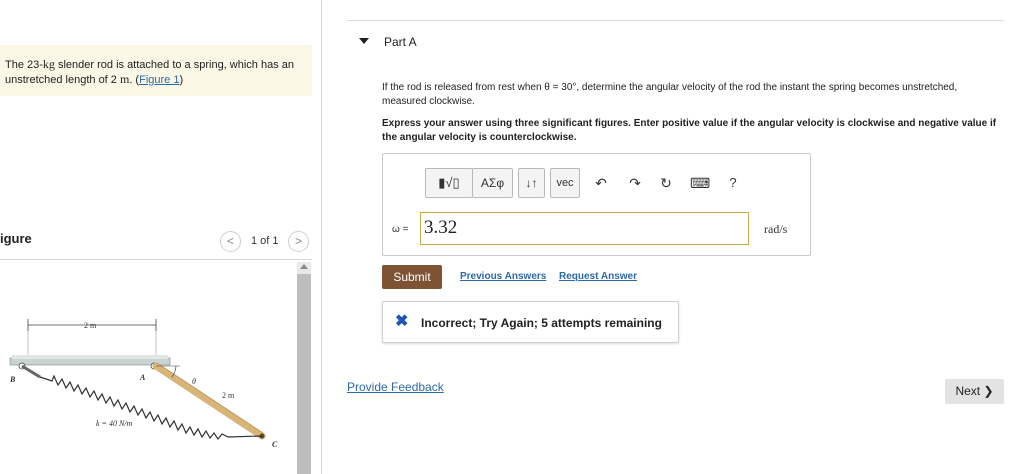  Describe the element at coordinates (16, 238) in the screenshot. I see `figure-title: igure` at that location.